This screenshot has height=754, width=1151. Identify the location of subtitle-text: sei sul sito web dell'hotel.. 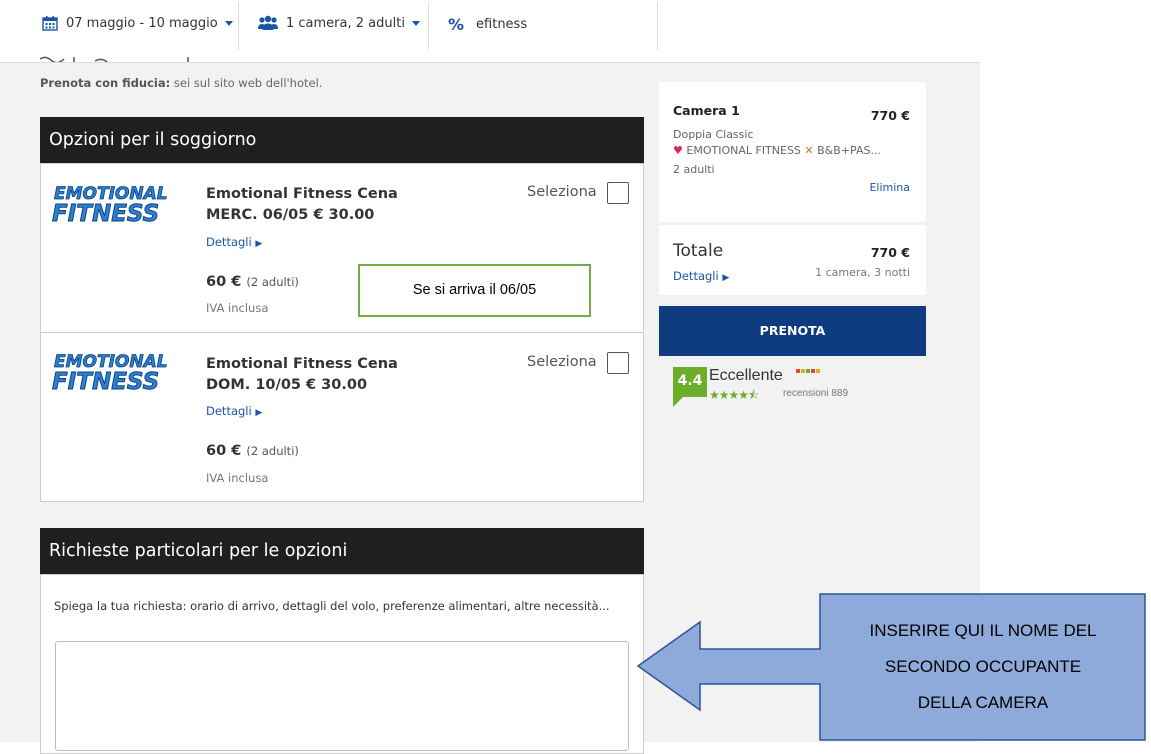
(246, 83).